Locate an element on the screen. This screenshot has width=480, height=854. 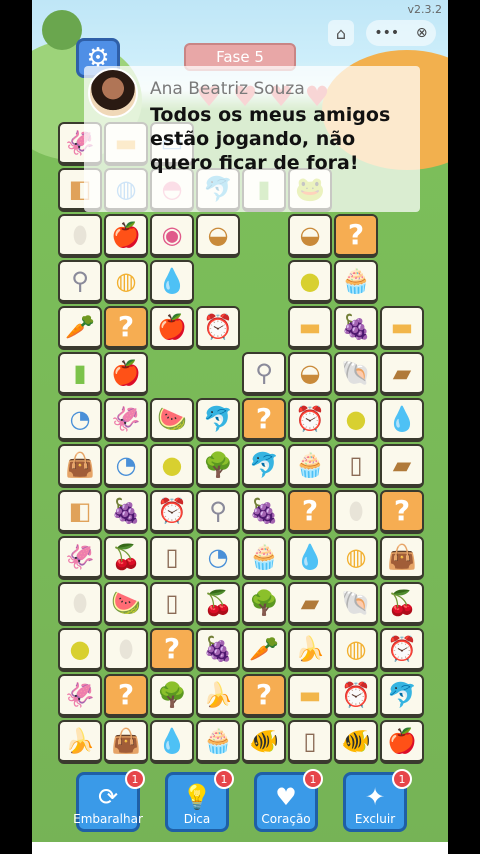
egg-icon: ⬮ is located at coordinates (80, 235).